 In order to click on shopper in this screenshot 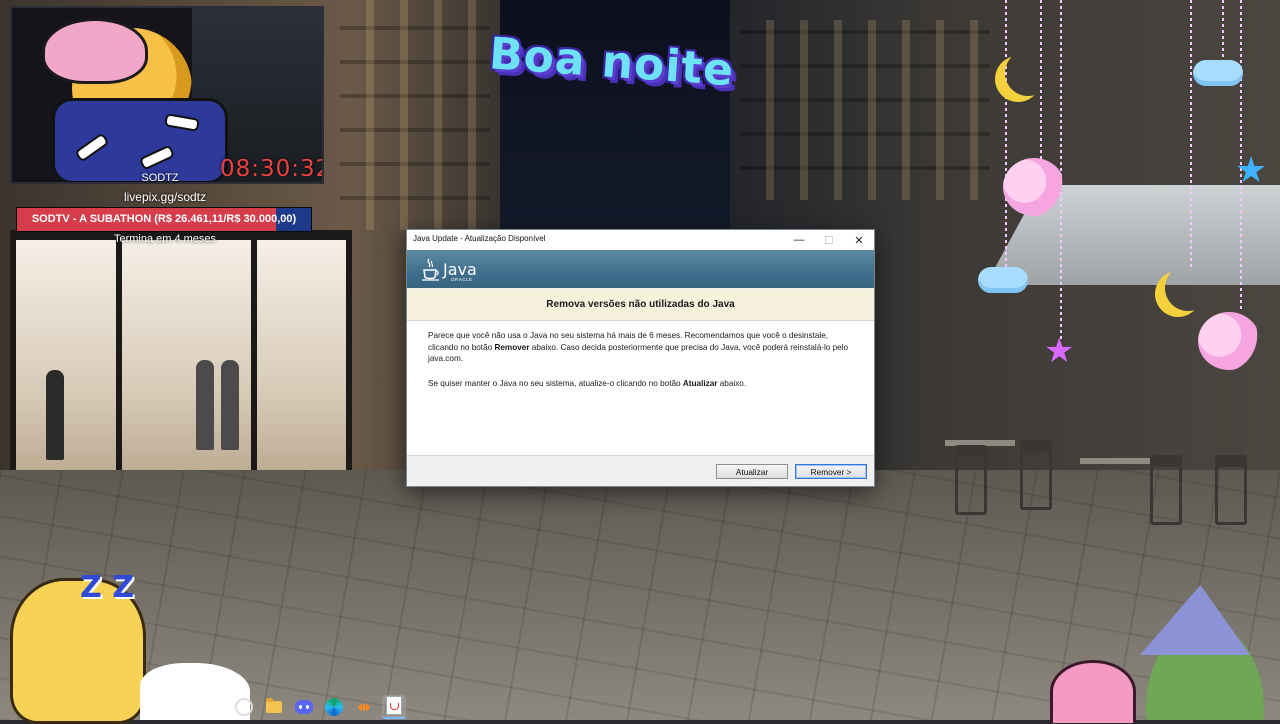, I will do `click(55, 415)`.